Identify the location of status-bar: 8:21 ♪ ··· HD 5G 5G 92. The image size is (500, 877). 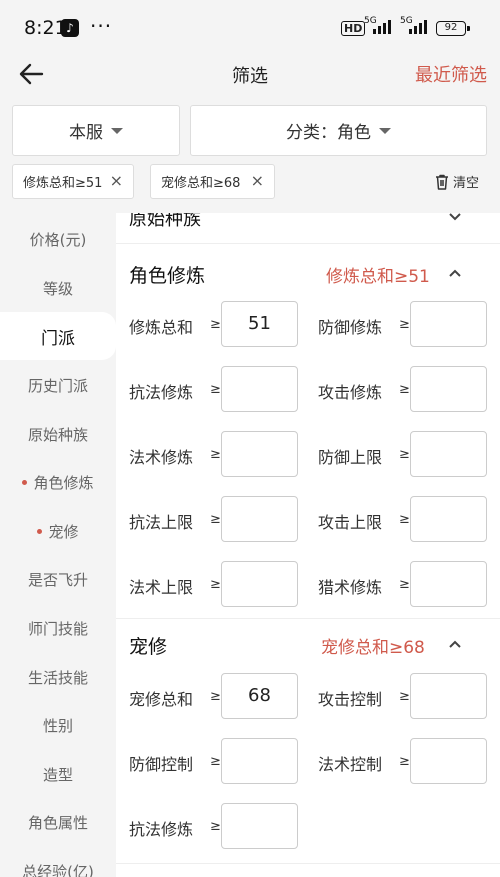
(250, 28).